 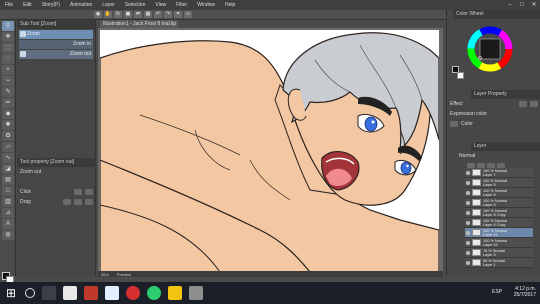 What do you see at coordinates (188, 14) in the screenshot?
I see `ruler-icon: ▭` at bounding box center [188, 14].